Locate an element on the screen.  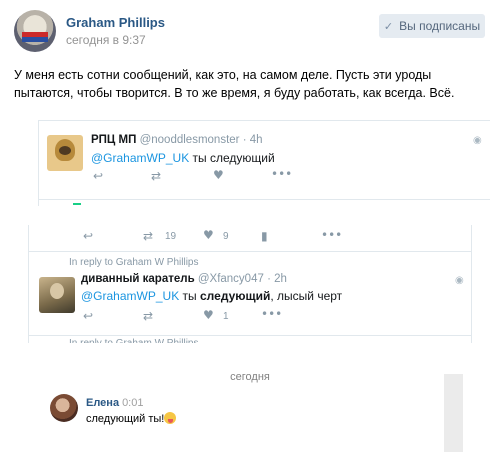
tweet-body-end: , лысый черт is located at coordinates (306, 296).